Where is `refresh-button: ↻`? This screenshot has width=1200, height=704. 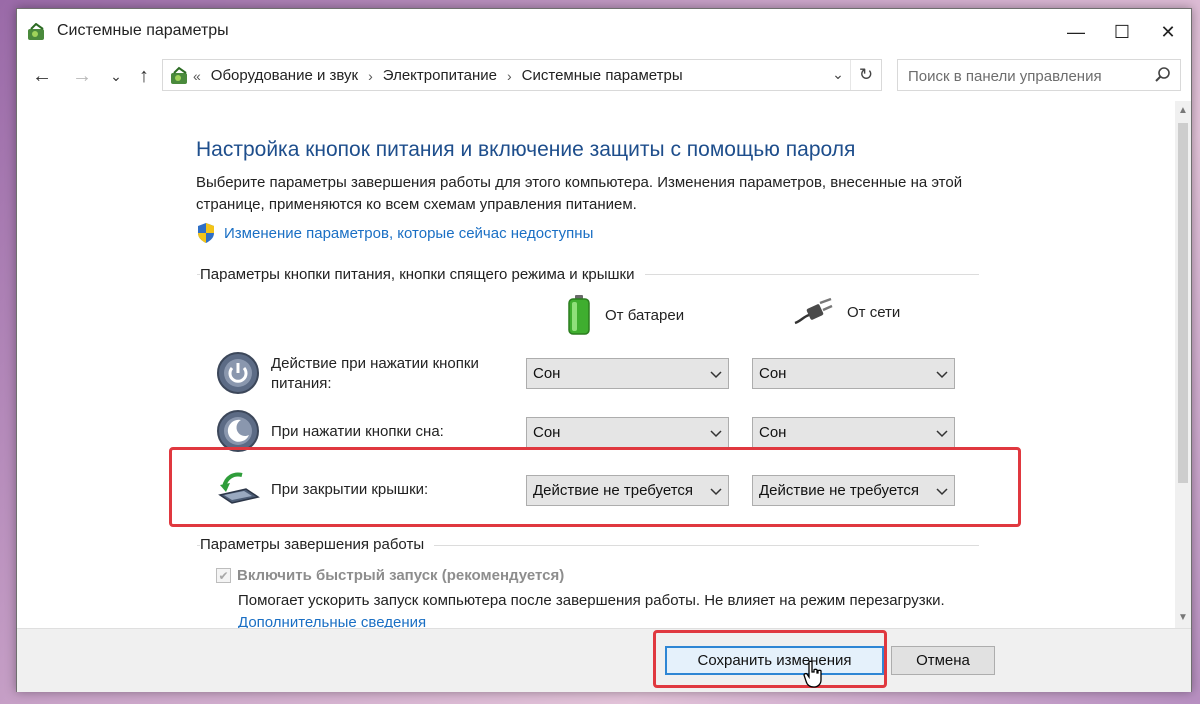
refresh-button: ↻ is located at coordinates (865, 75).